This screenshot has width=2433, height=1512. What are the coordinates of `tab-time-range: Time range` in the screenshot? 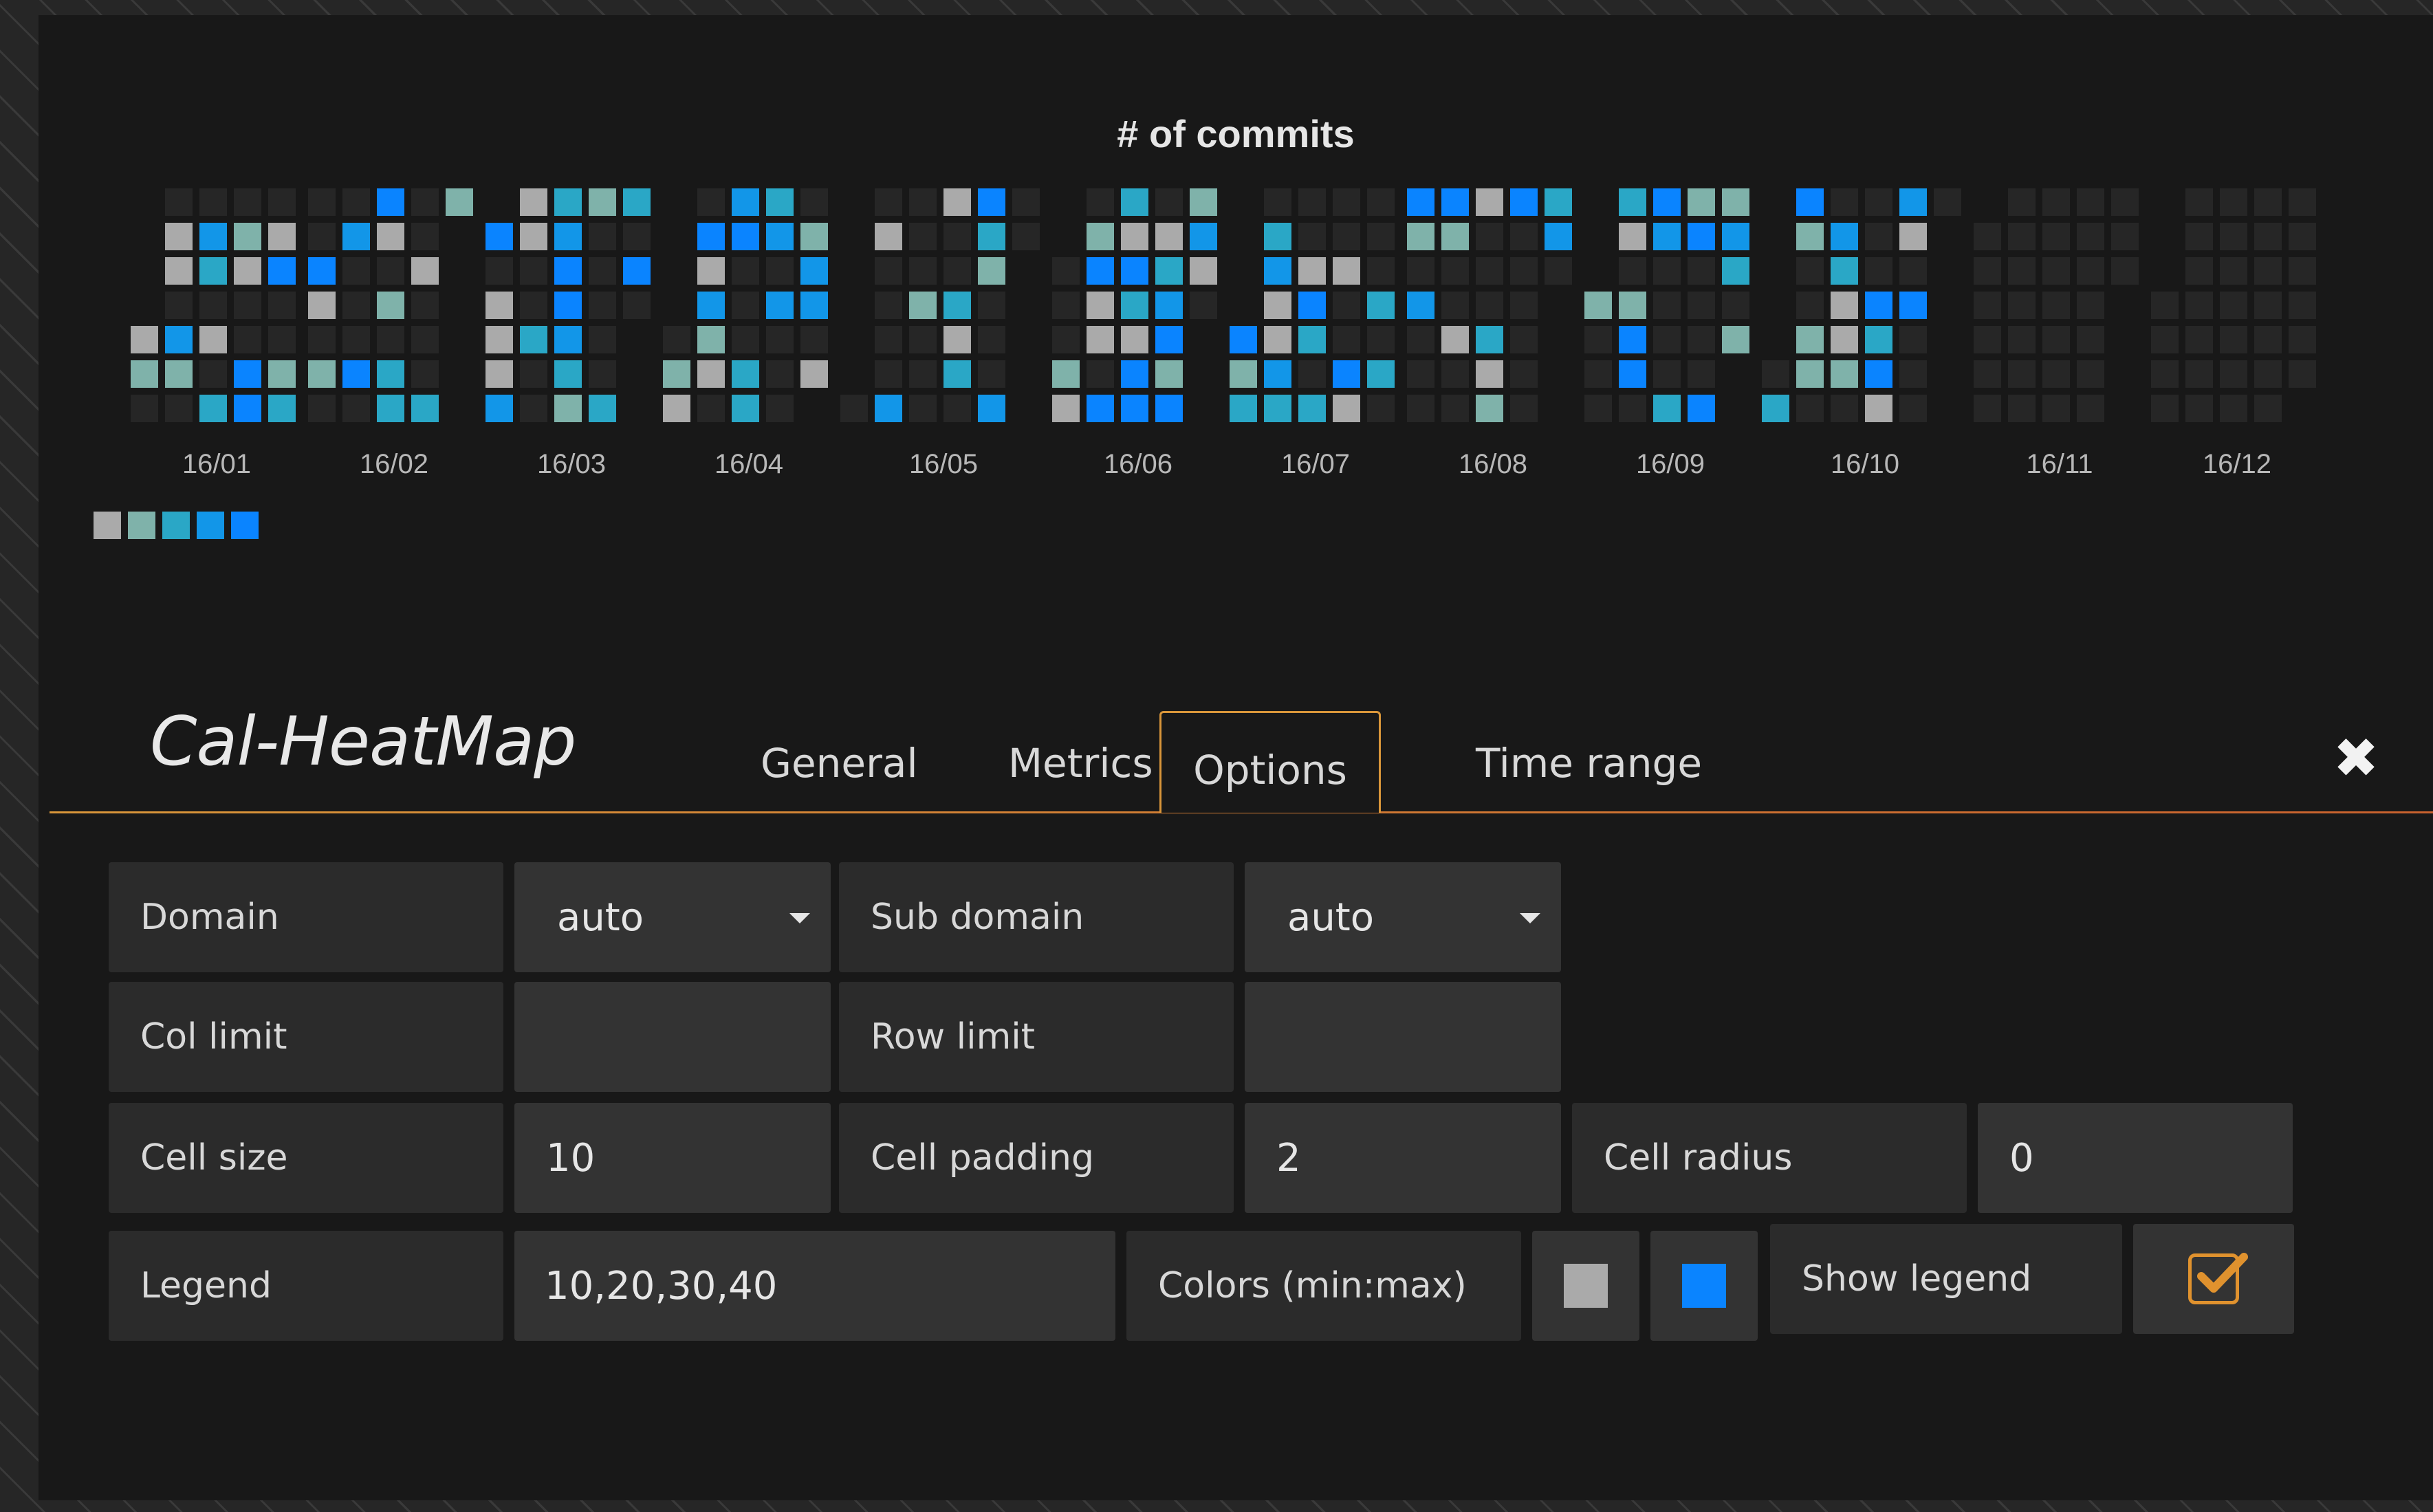 It's located at (1588, 763).